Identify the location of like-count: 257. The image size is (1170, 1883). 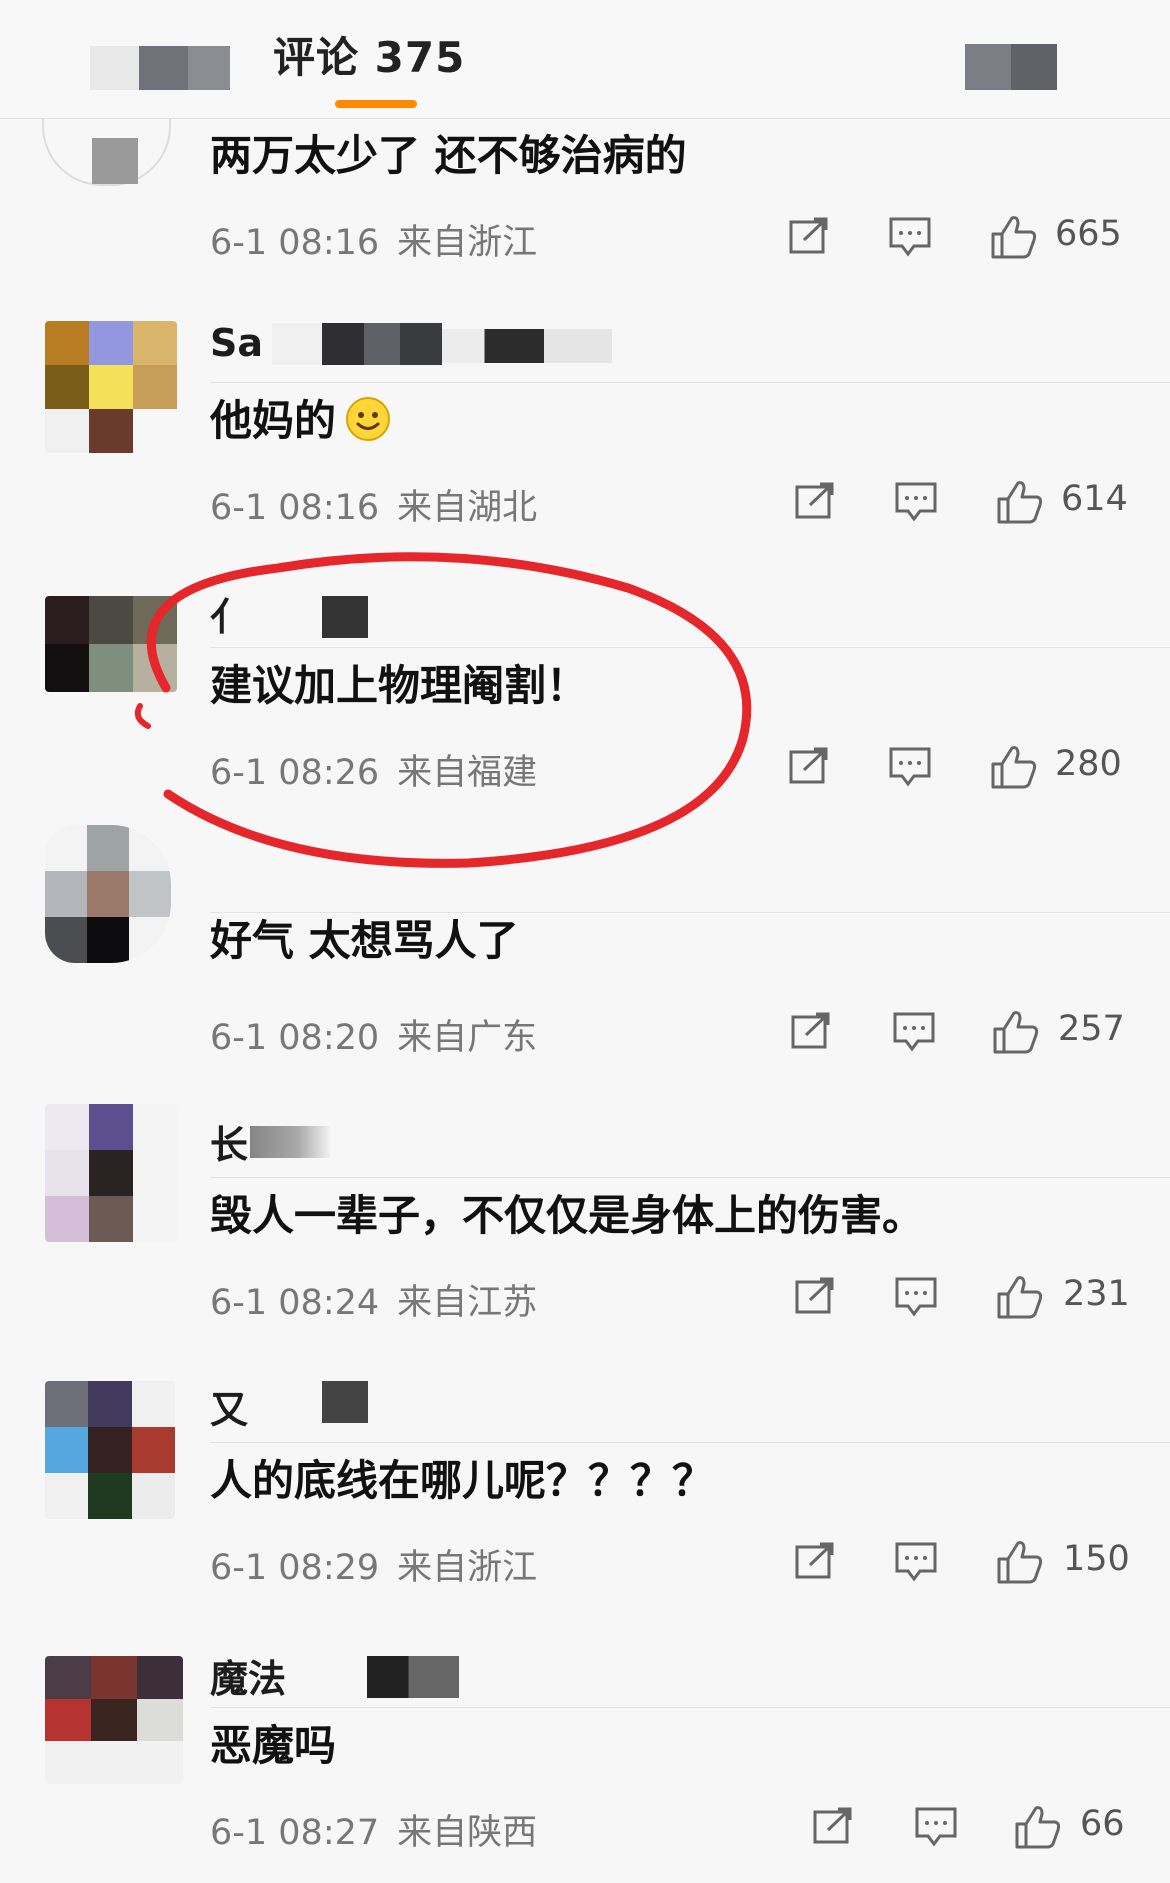
(1091, 1029).